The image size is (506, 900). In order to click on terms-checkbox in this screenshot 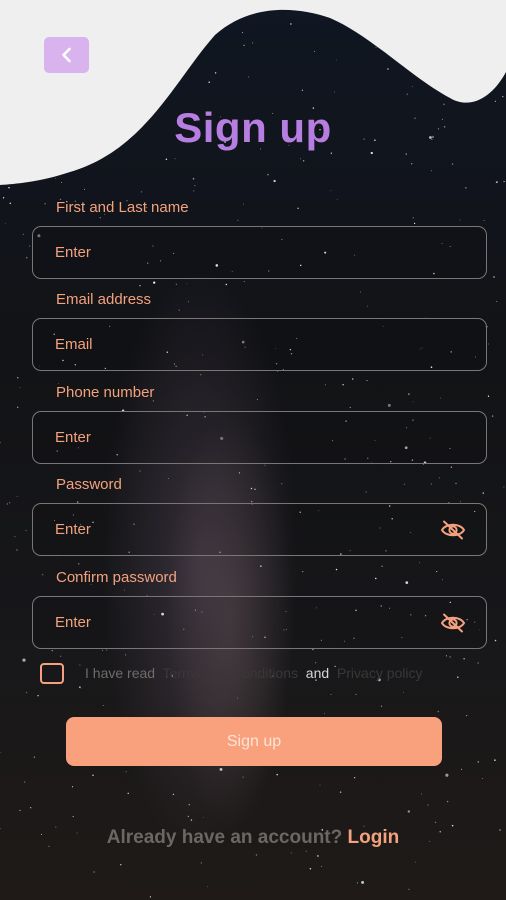, I will do `click(52, 673)`.